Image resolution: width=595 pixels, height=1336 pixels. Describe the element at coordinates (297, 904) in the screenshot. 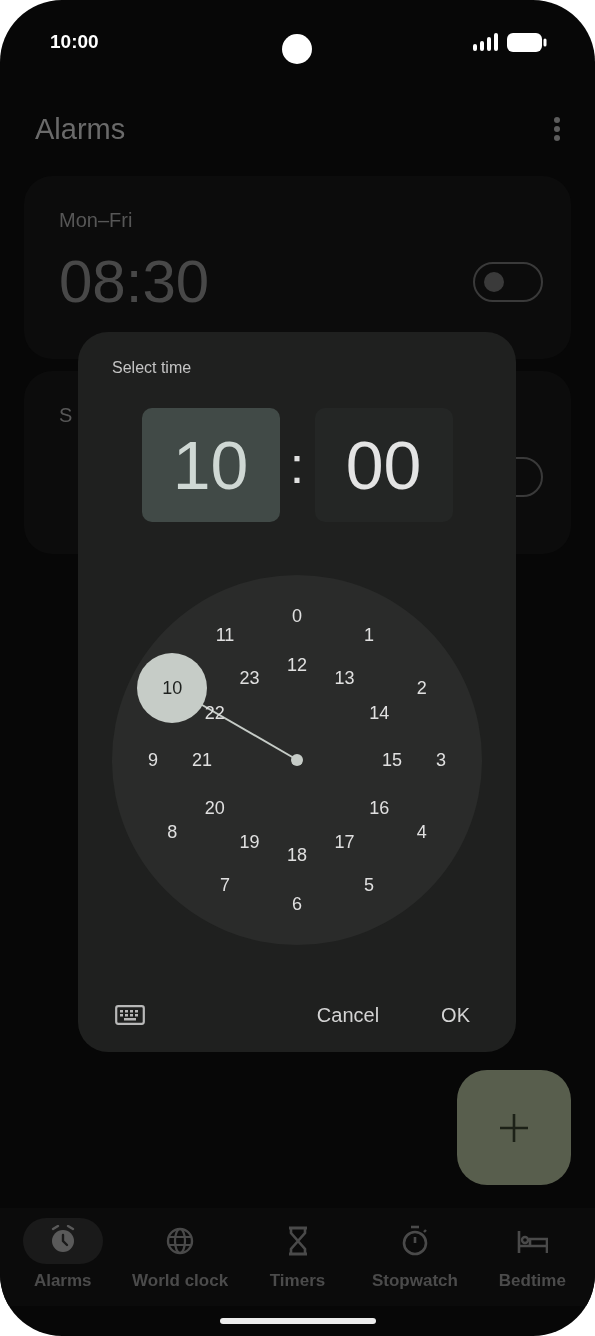

I see `hour-number: 6` at that location.